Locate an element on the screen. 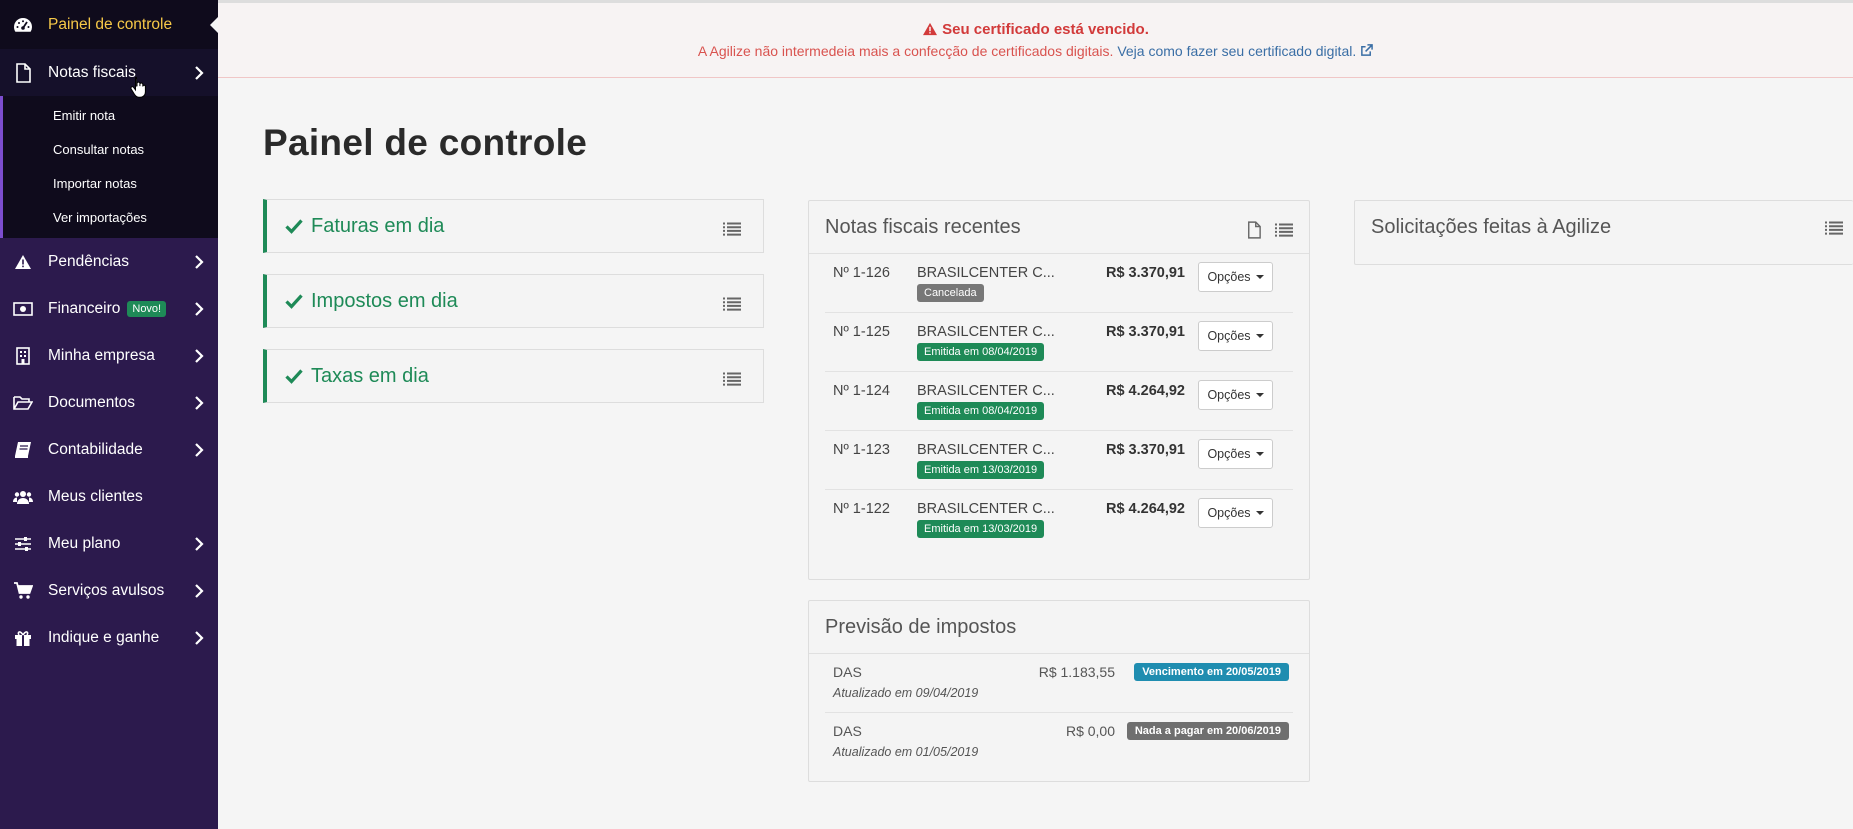  tax-value: R$ 1.183,55 is located at coordinates (1076, 672).